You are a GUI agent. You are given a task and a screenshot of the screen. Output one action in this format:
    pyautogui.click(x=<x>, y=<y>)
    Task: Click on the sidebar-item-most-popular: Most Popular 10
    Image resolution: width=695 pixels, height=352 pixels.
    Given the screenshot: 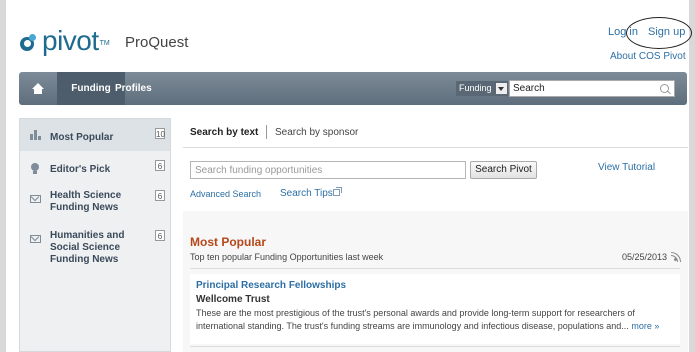 What is the action you would take?
    pyautogui.click(x=95, y=135)
    